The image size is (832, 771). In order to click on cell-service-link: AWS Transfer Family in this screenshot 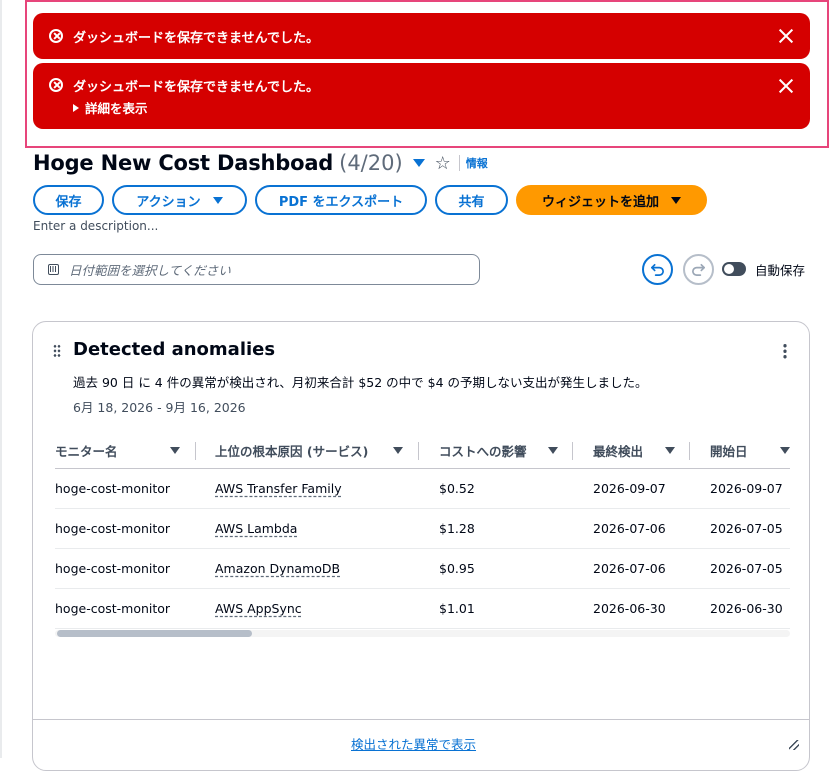, I will do `click(278, 488)`.